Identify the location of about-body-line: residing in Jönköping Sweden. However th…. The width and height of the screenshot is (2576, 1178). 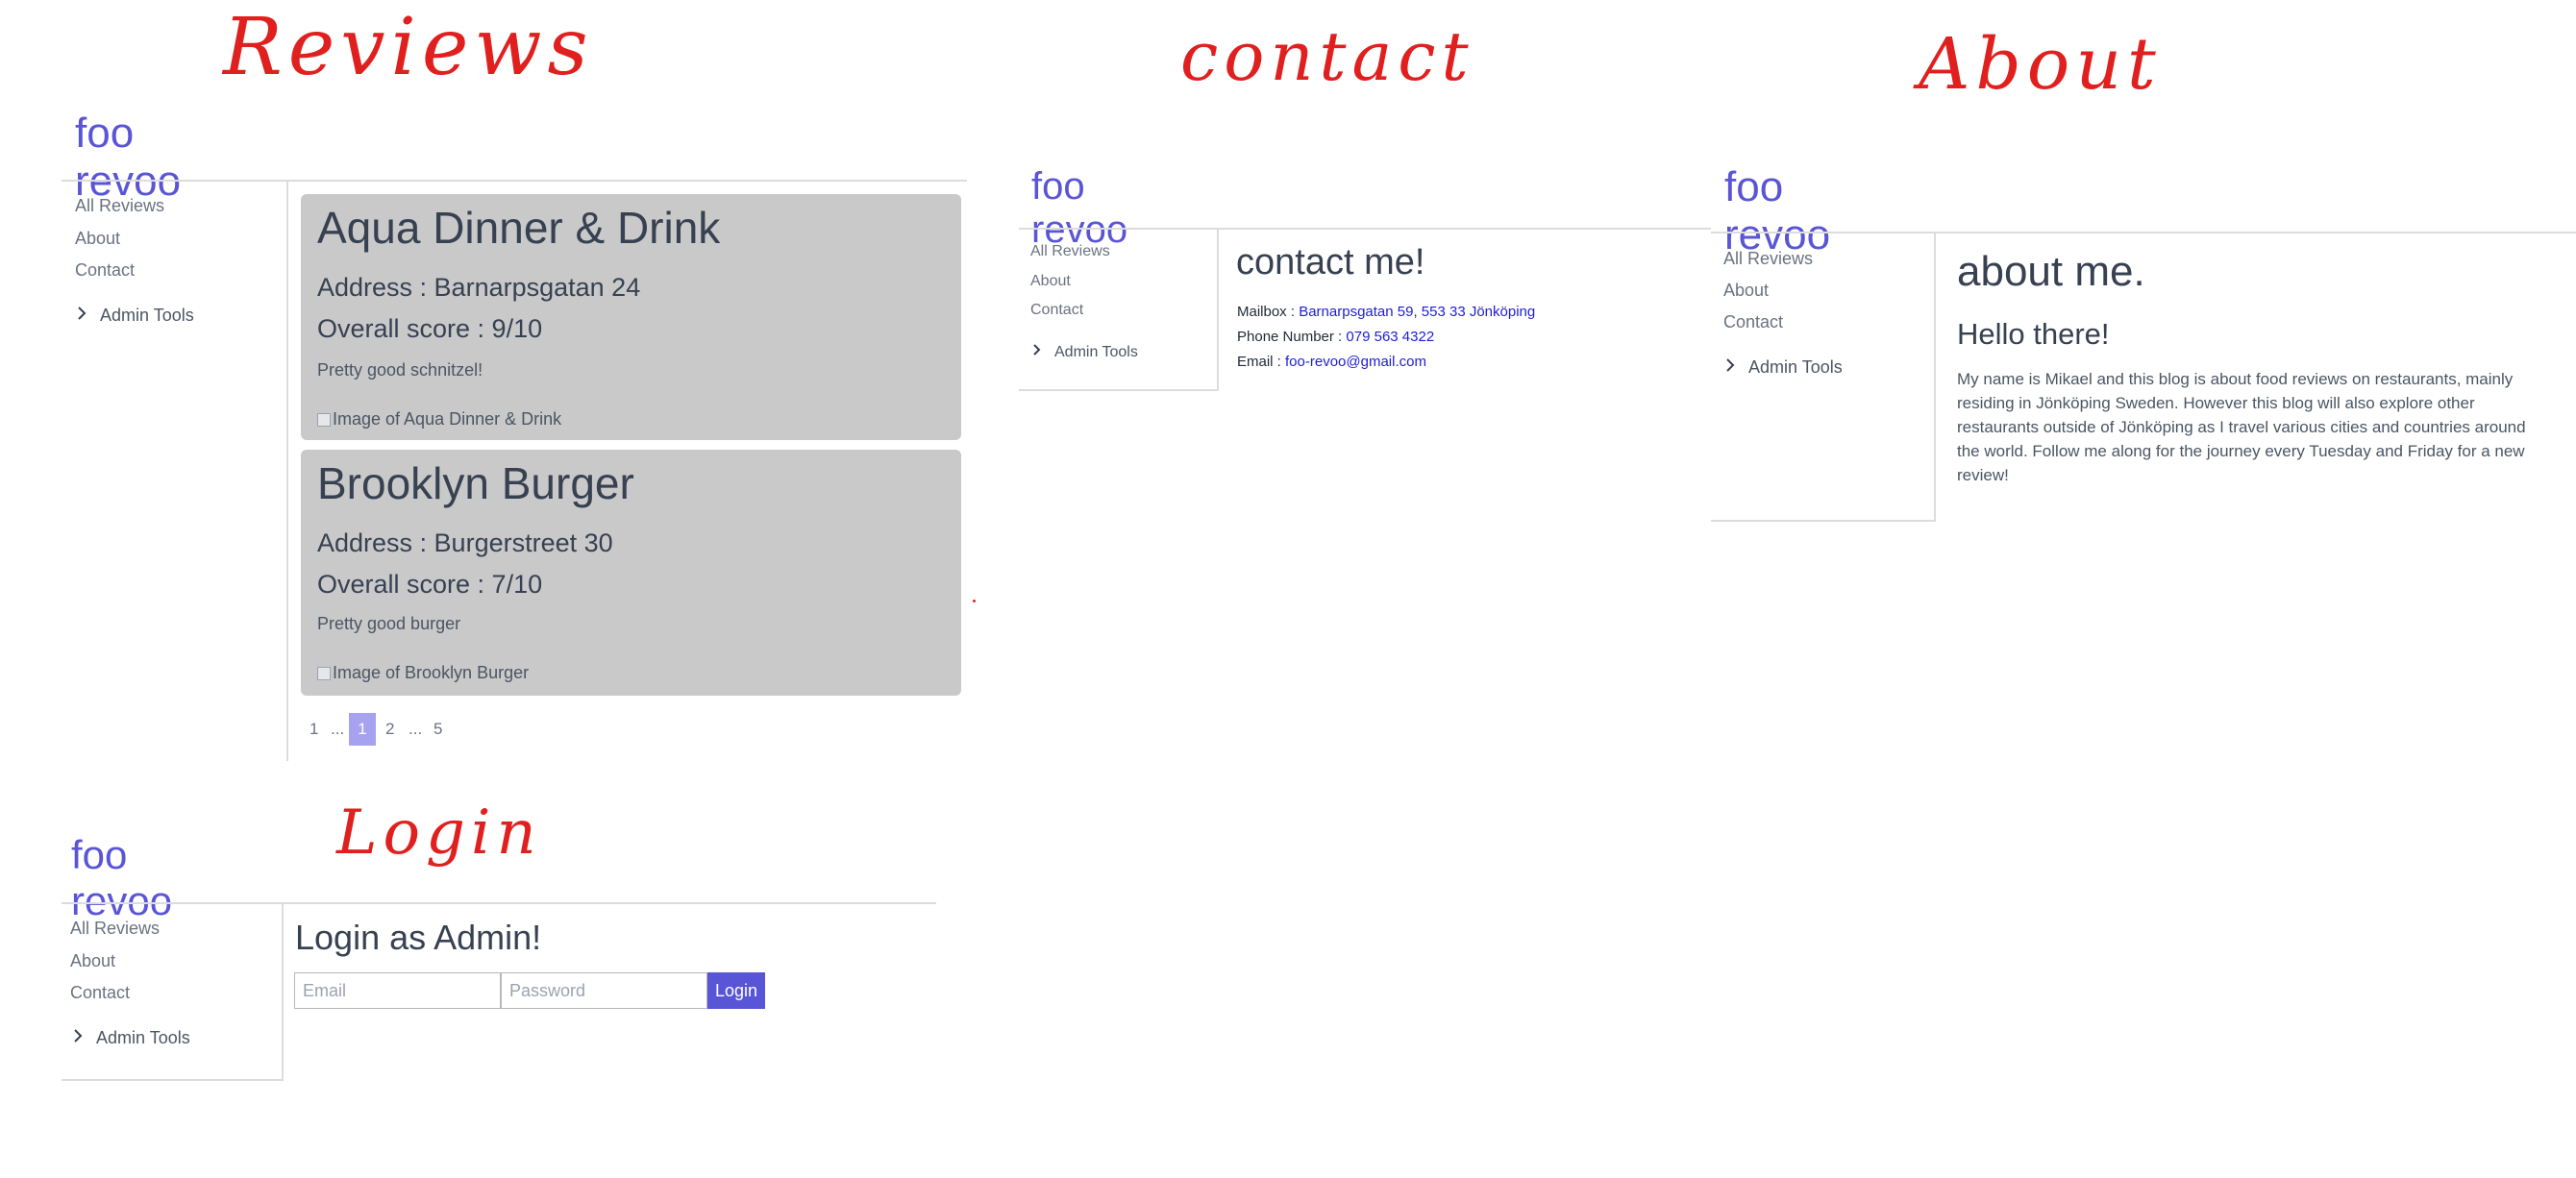
(2216, 403).